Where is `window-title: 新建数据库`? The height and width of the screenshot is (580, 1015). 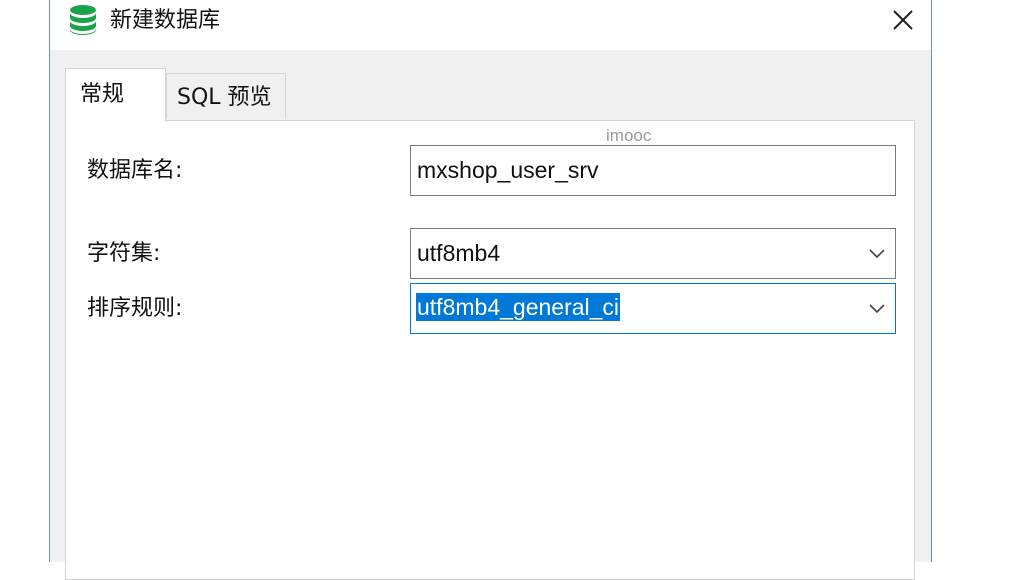
window-title: 新建数据库 is located at coordinates (165, 20).